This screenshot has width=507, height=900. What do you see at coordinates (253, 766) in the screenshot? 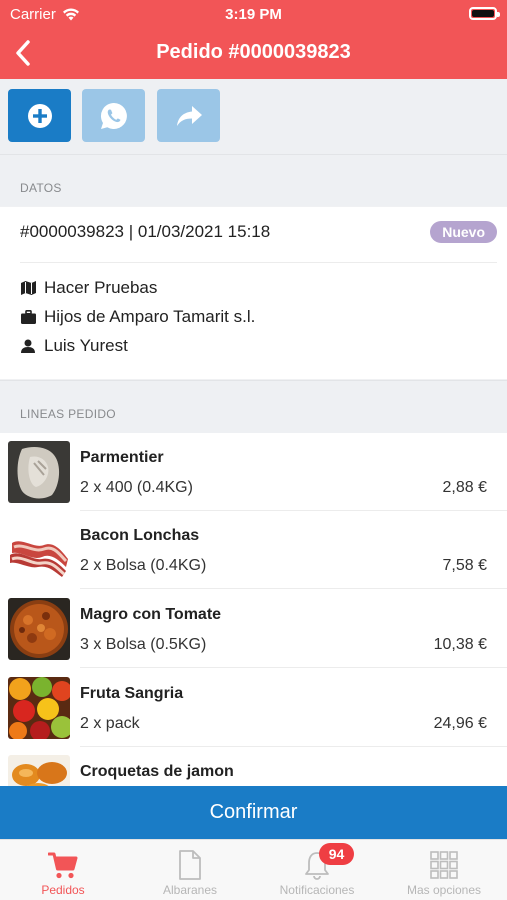
I see `order-line-item: Croquetas de jamon` at bounding box center [253, 766].